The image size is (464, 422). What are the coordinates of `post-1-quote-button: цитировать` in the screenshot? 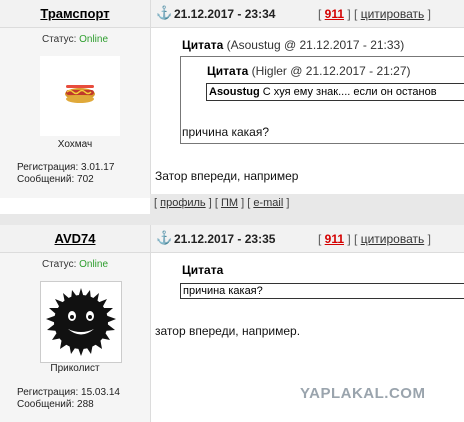 It's located at (393, 14).